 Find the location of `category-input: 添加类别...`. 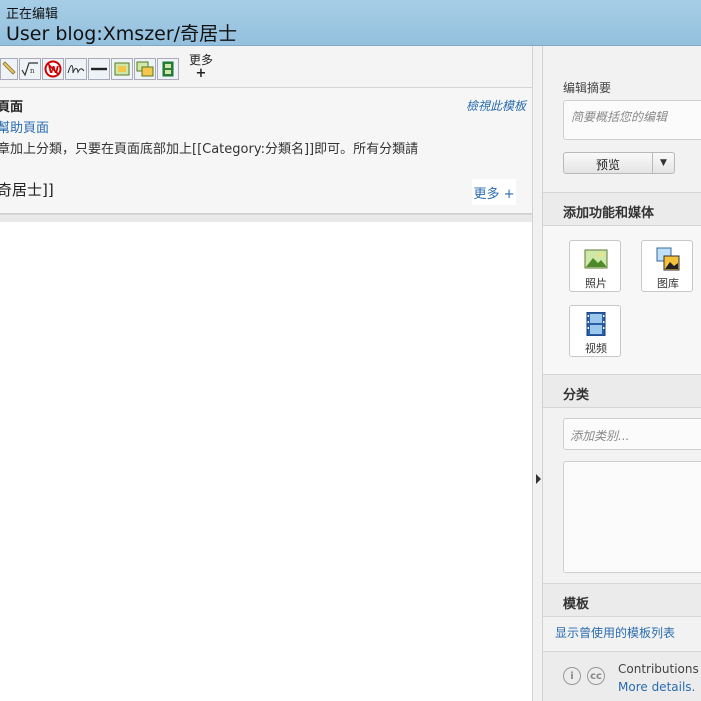

category-input: 添加类别... is located at coordinates (632, 434).